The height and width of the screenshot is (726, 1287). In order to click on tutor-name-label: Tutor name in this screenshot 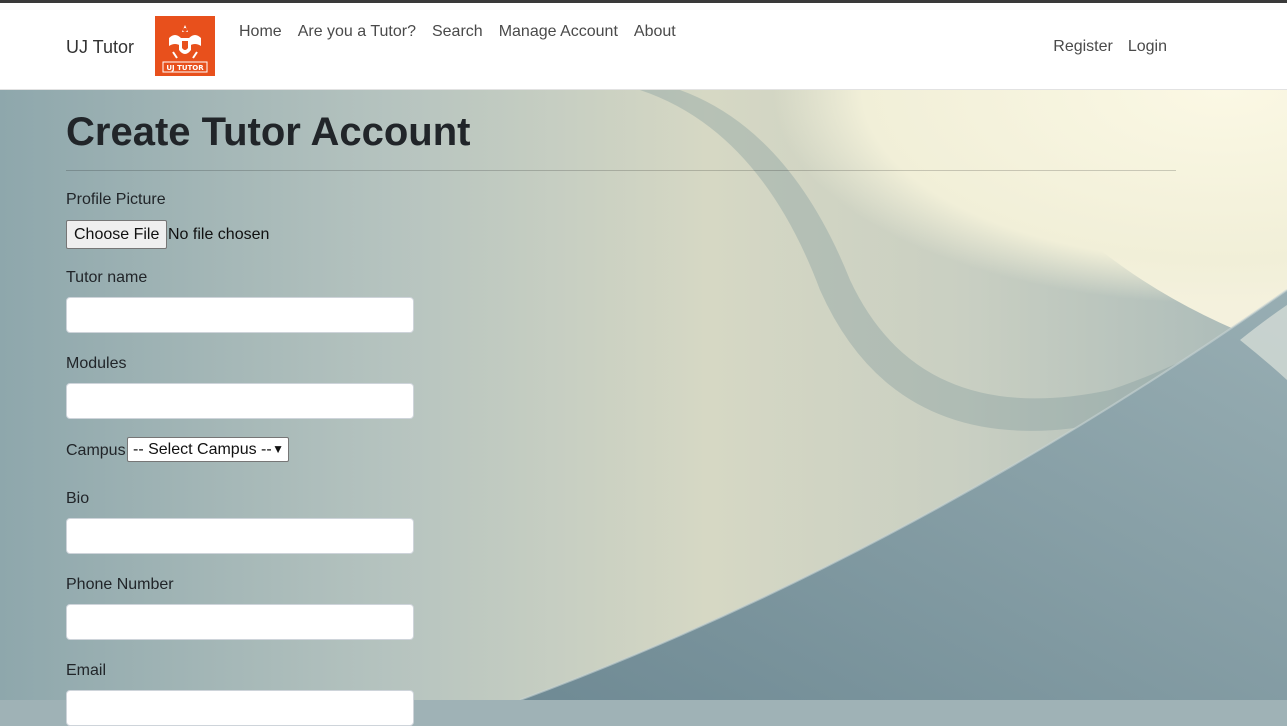, I will do `click(107, 277)`.